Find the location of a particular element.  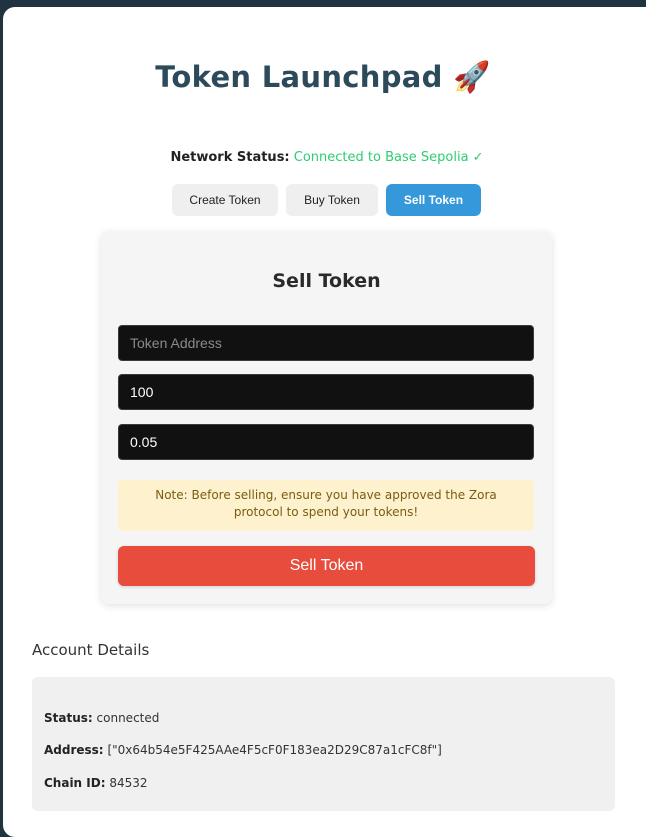

min-eth-input is located at coordinates (326, 442).